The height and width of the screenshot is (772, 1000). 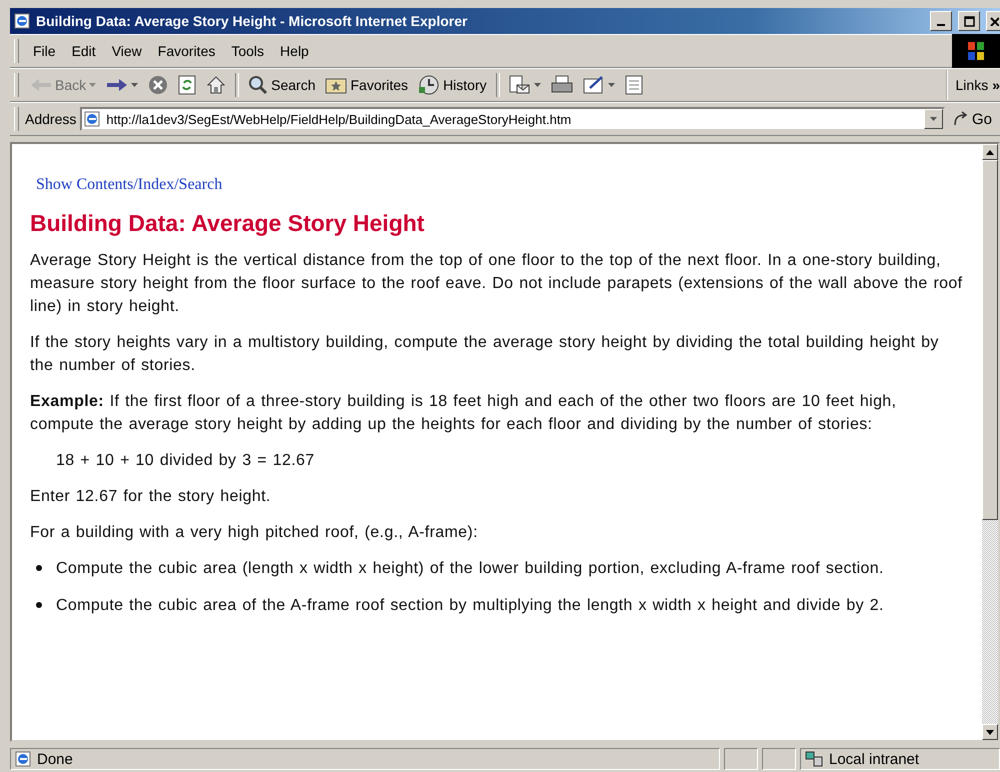 I want to click on more-chevron: », so click(x=996, y=85).